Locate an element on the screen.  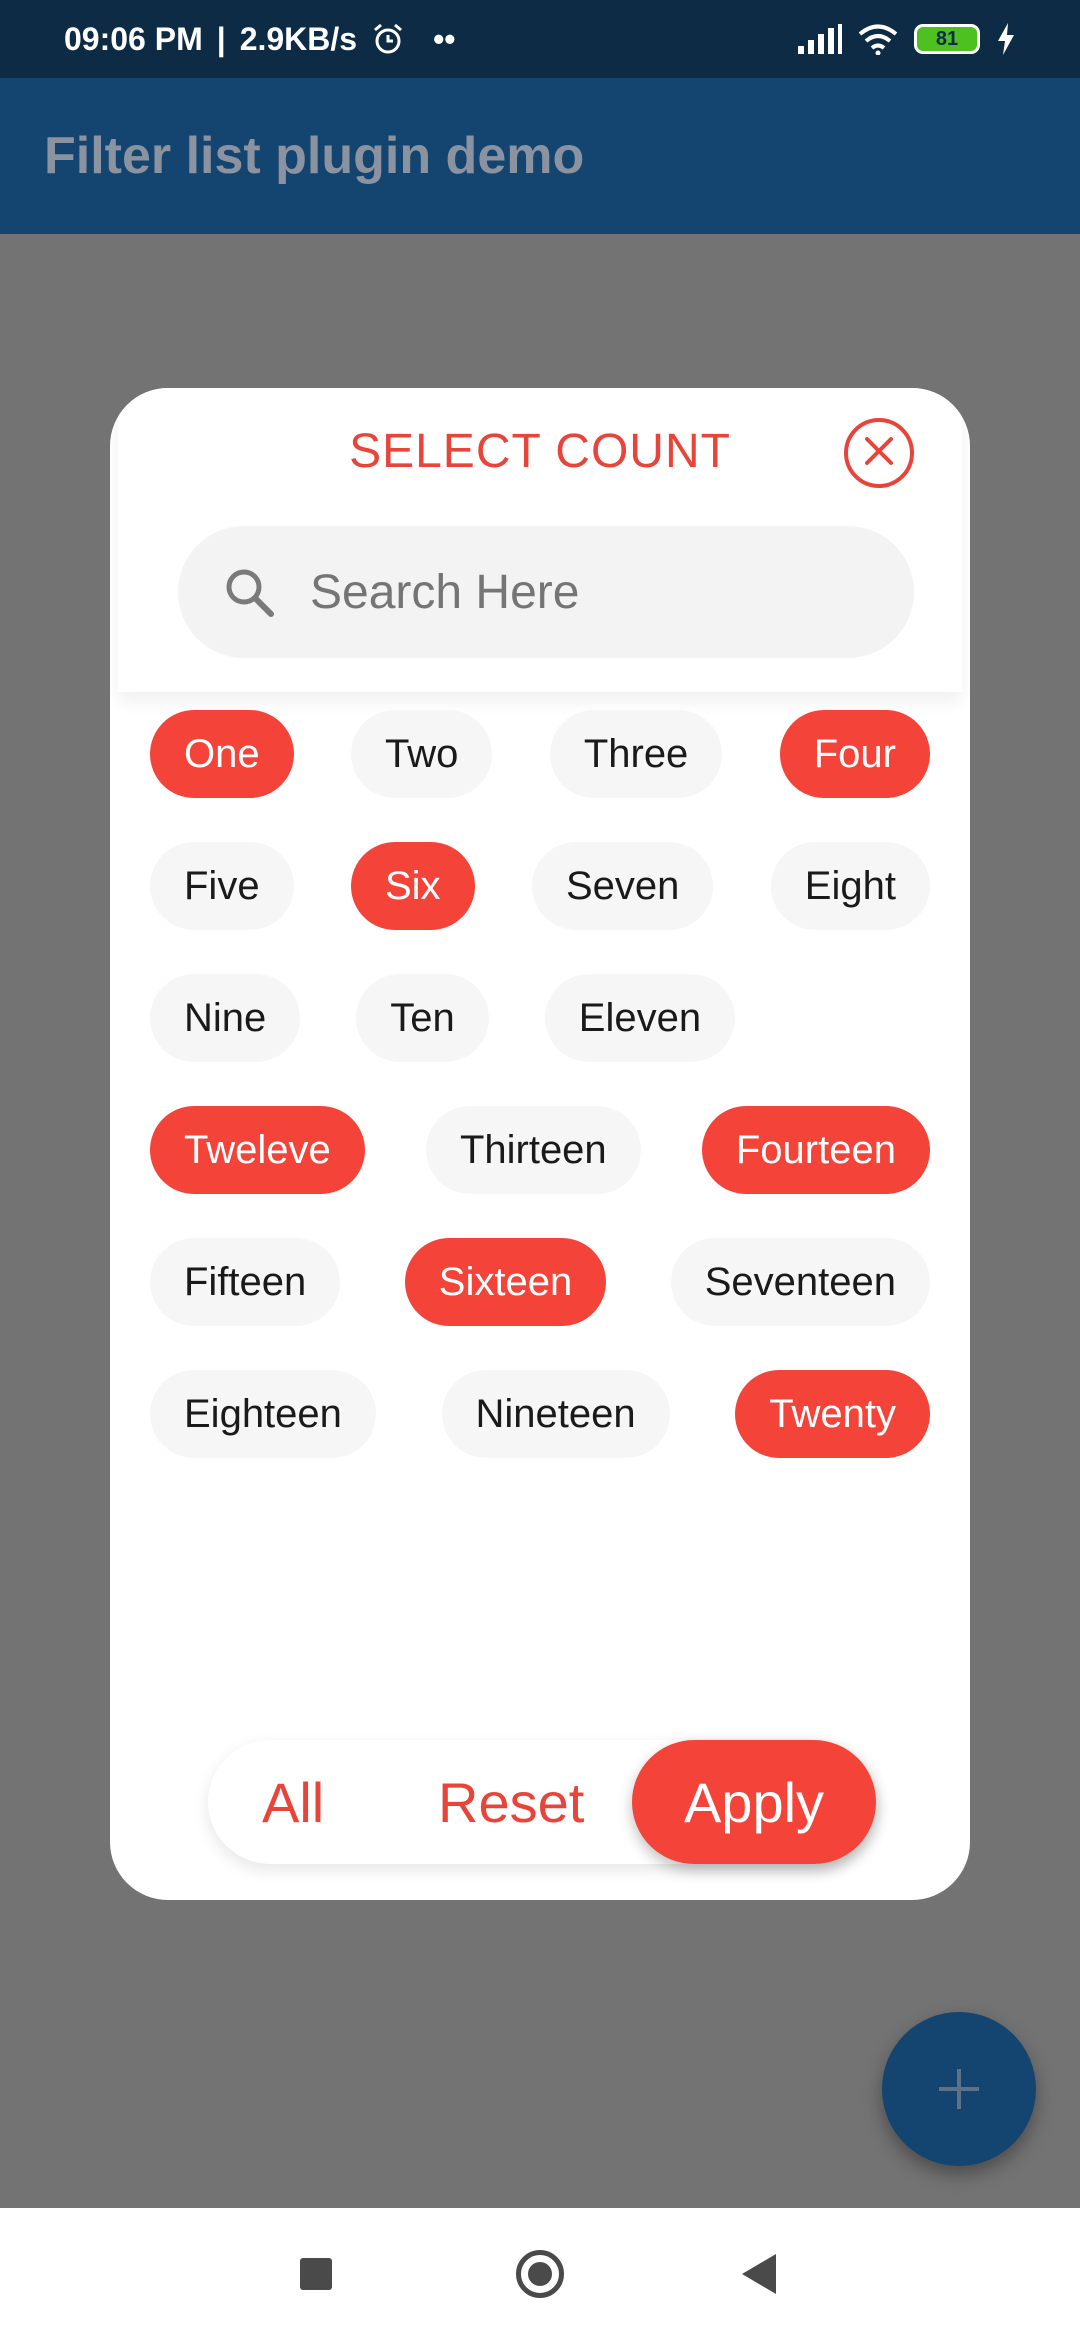
filter-chip: Thirteen is located at coordinates (533, 1150).